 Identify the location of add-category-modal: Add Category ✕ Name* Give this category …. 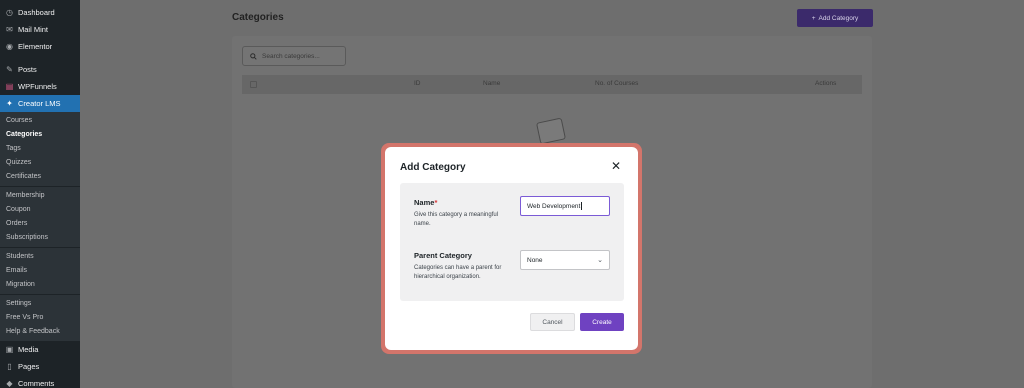
(511, 248).